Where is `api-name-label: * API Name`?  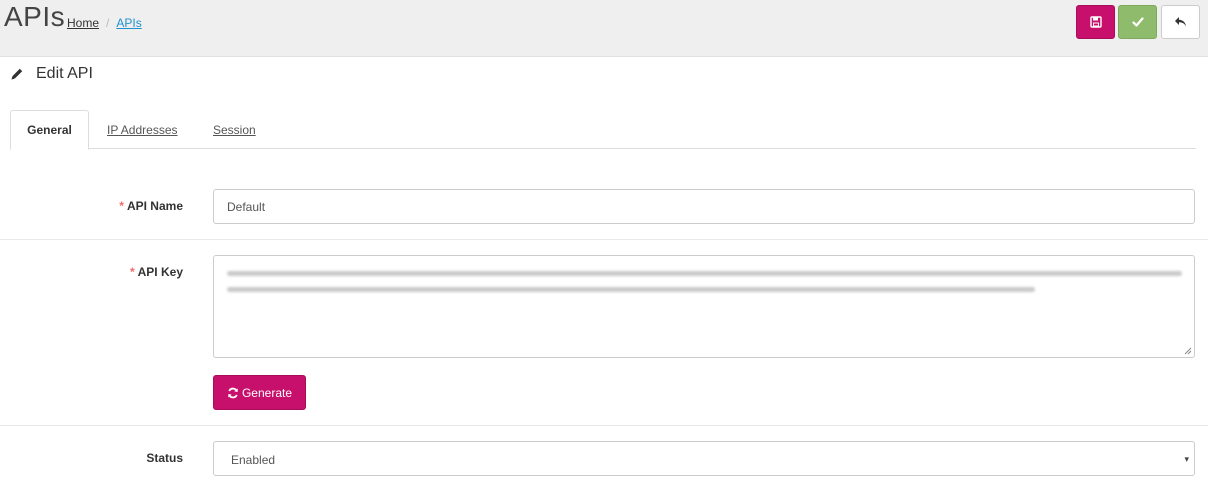 api-name-label: * API Name is located at coordinates (151, 206).